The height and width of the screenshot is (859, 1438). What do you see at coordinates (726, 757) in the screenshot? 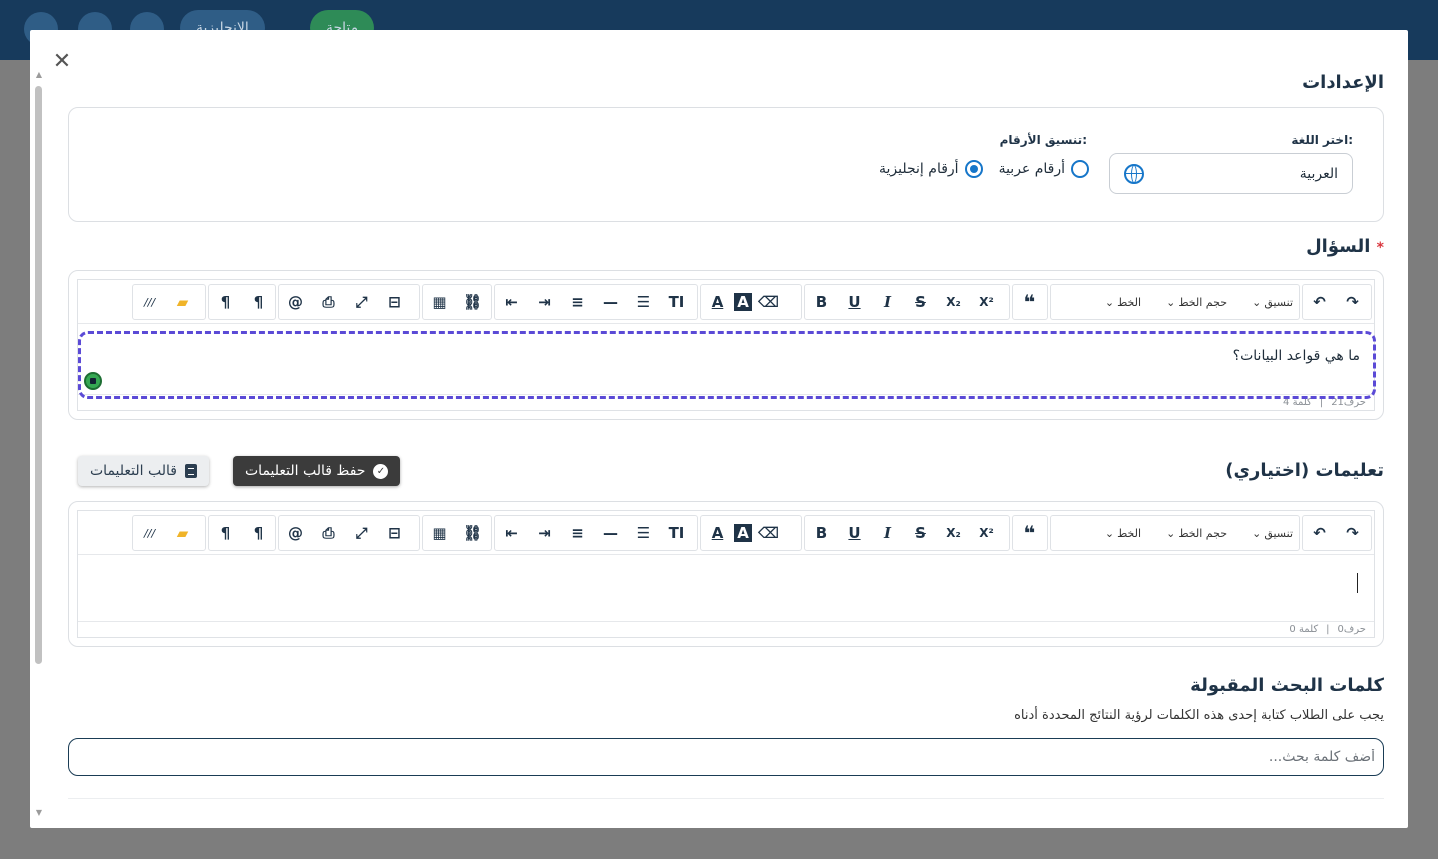
I see `keywords-input` at bounding box center [726, 757].